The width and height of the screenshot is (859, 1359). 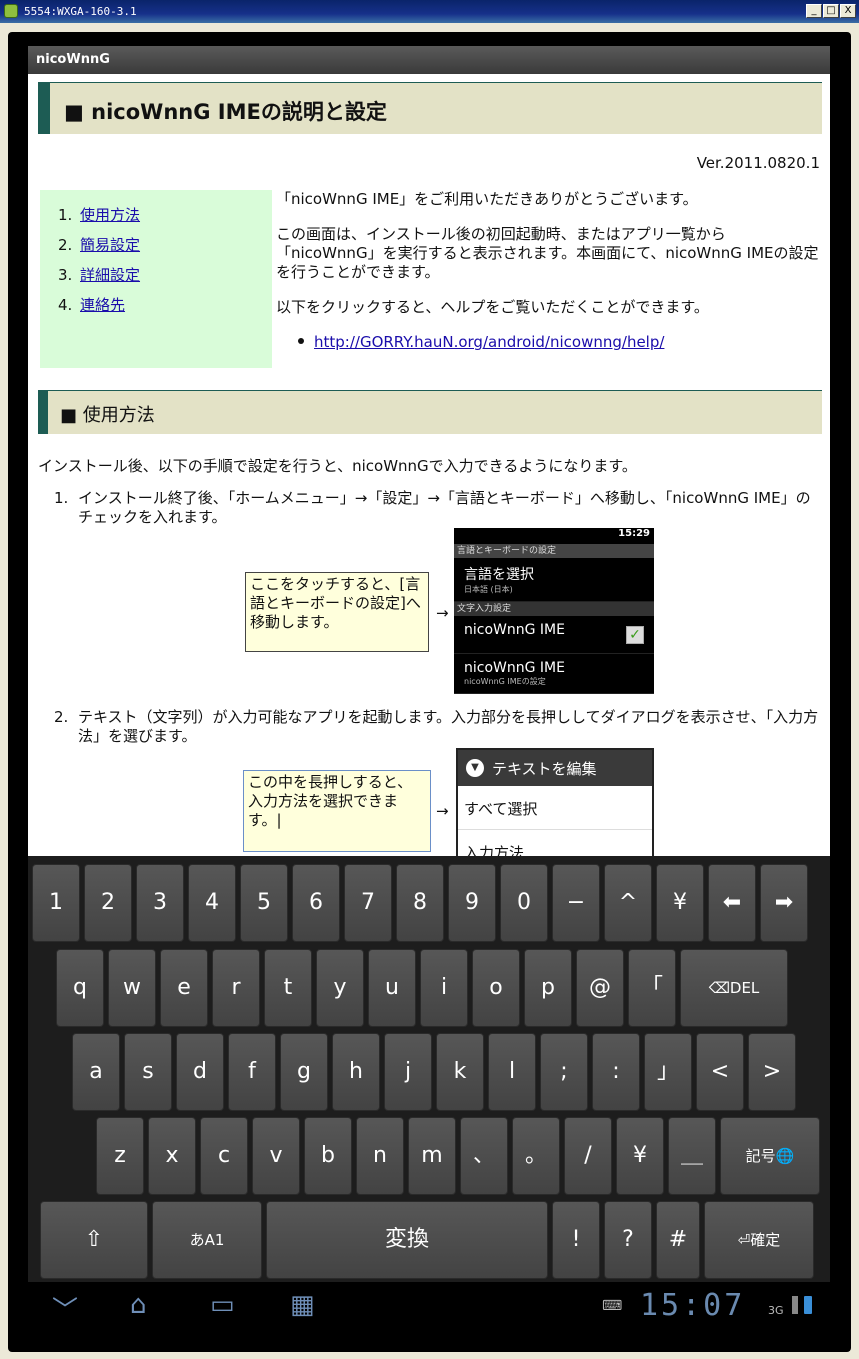 I want to click on key: r, so click(x=236, y=988).